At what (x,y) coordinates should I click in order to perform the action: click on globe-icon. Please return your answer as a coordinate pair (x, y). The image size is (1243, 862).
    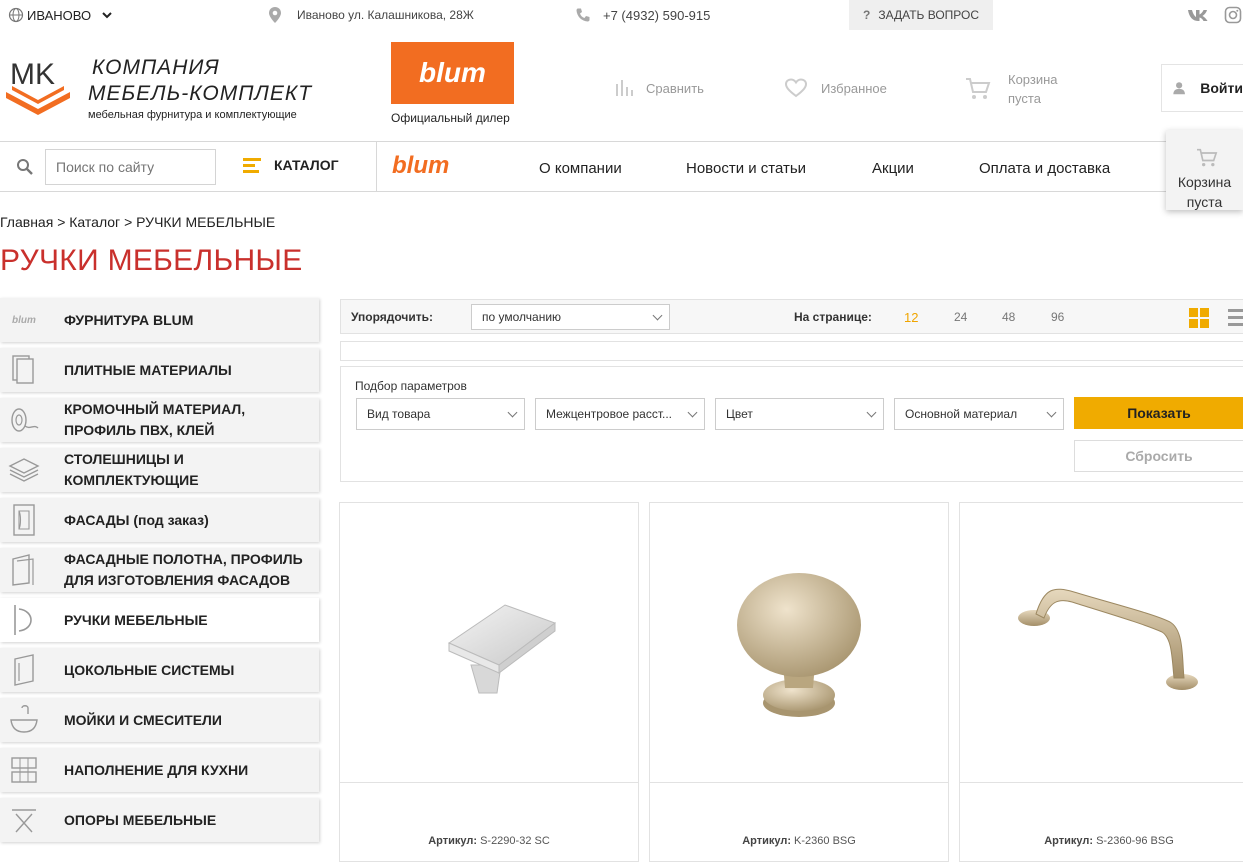
    Looking at the image, I should click on (16, 15).